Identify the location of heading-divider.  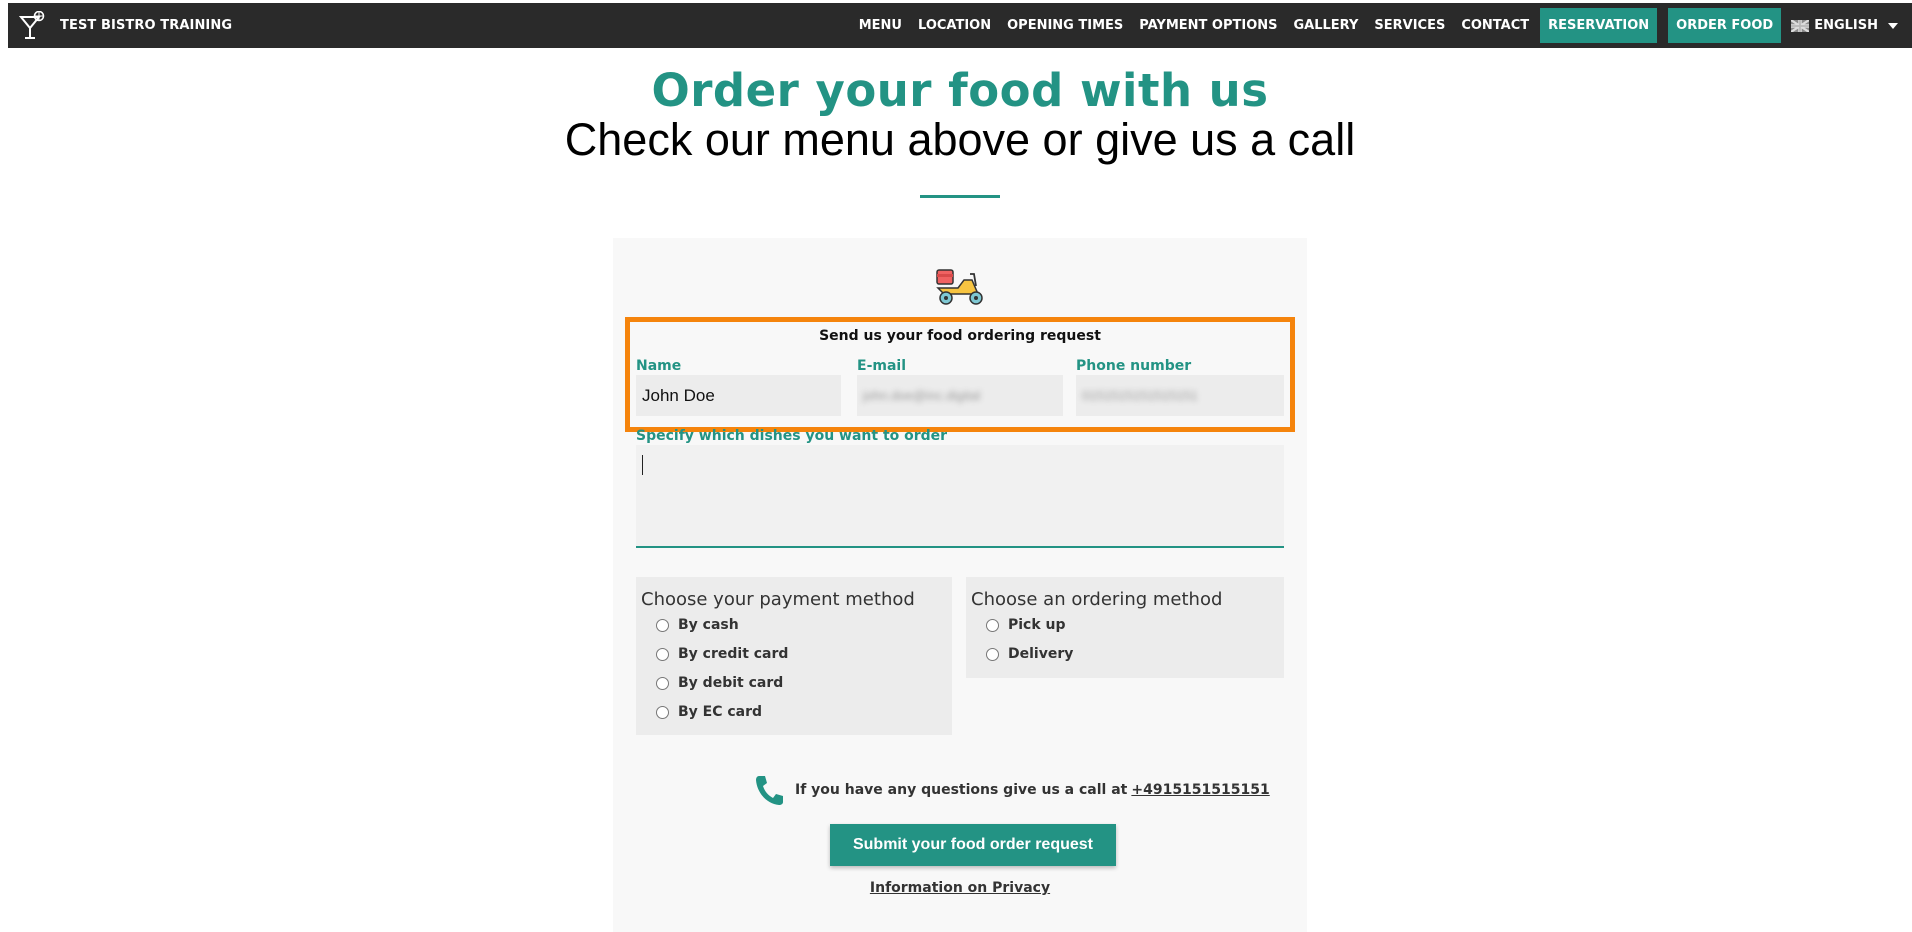
(960, 196).